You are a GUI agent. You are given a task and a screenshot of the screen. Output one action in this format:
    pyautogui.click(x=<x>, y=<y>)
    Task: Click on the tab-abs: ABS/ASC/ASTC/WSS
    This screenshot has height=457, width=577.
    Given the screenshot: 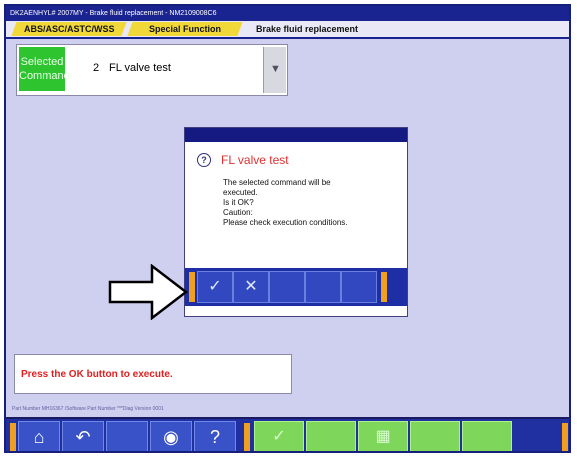 What is the action you would take?
    pyautogui.click(x=69, y=29)
    